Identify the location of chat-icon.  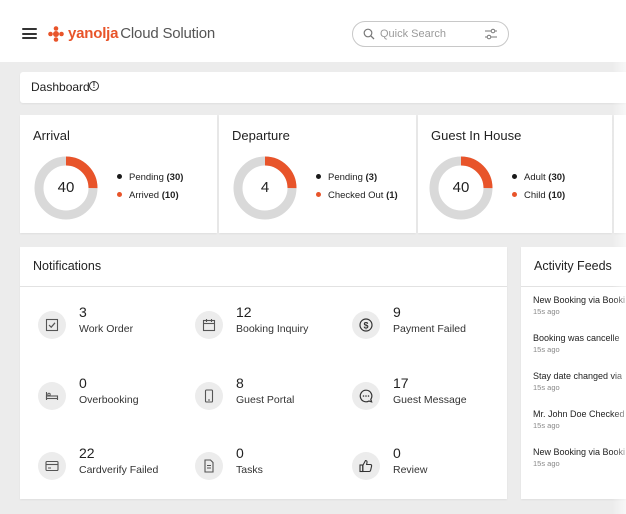
(366, 396).